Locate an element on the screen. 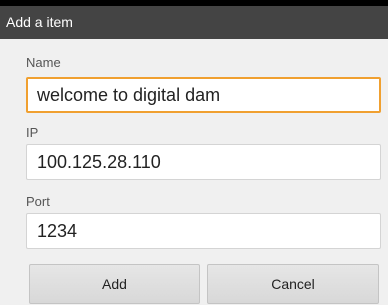 This screenshot has height=305, width=388. add-button: Add is located at coordinates (114, 284).